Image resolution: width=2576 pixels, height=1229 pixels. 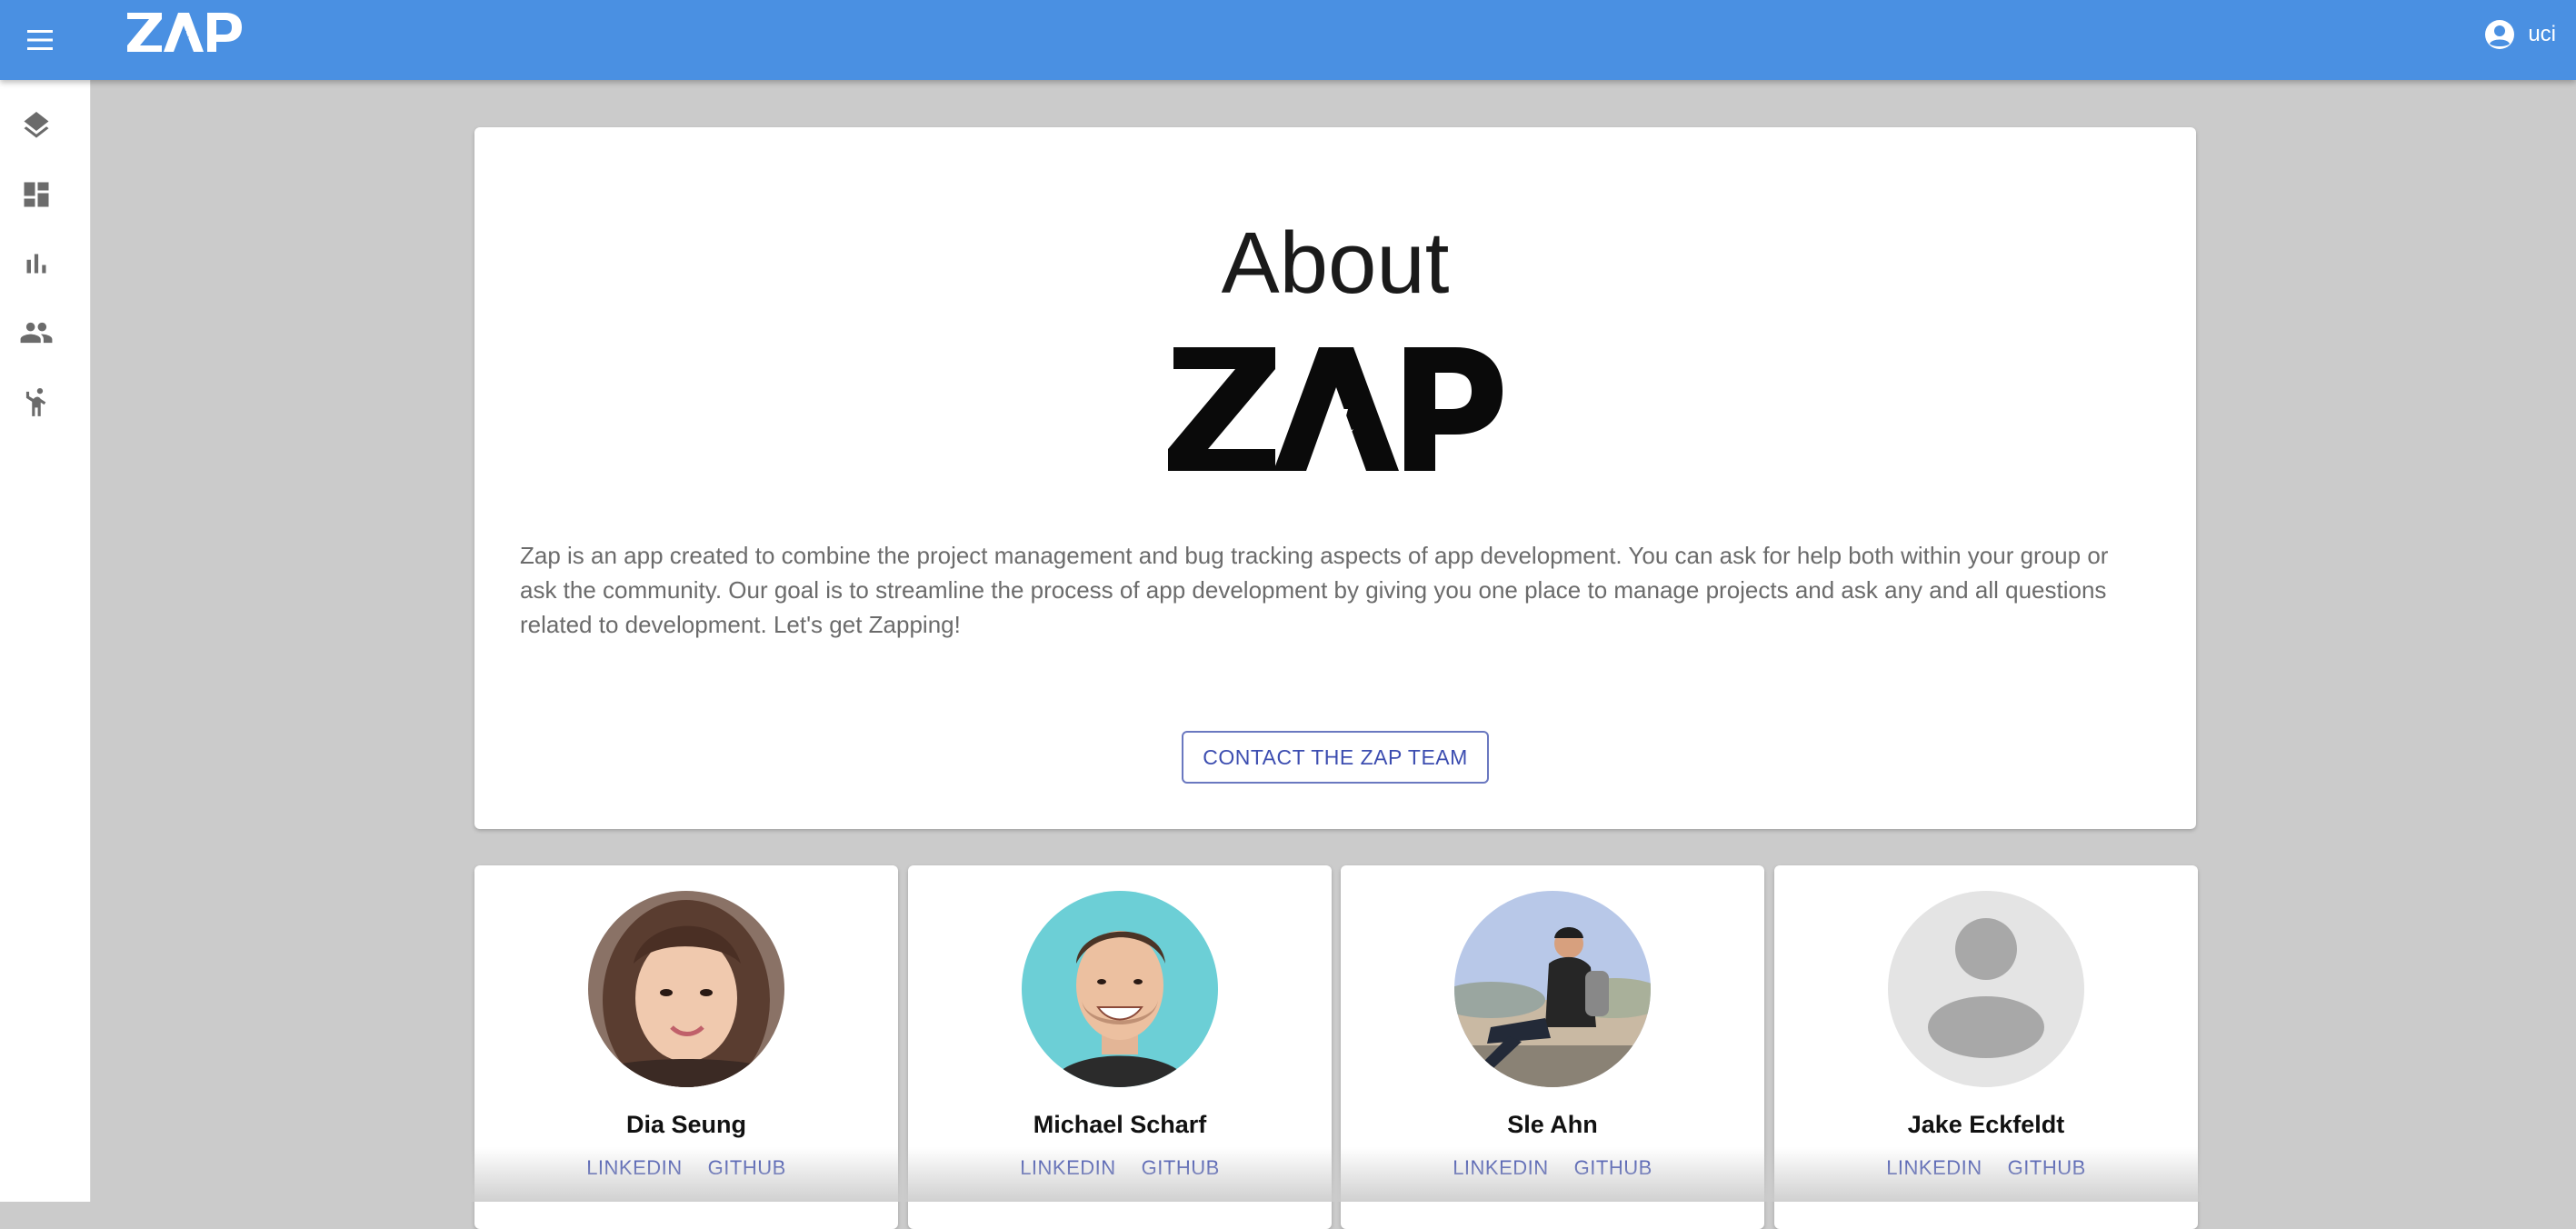 What do you see at coordinates (1288, 40) in the screenshot?
I see `app-bar: uci` at bounding box center [1288, 40].